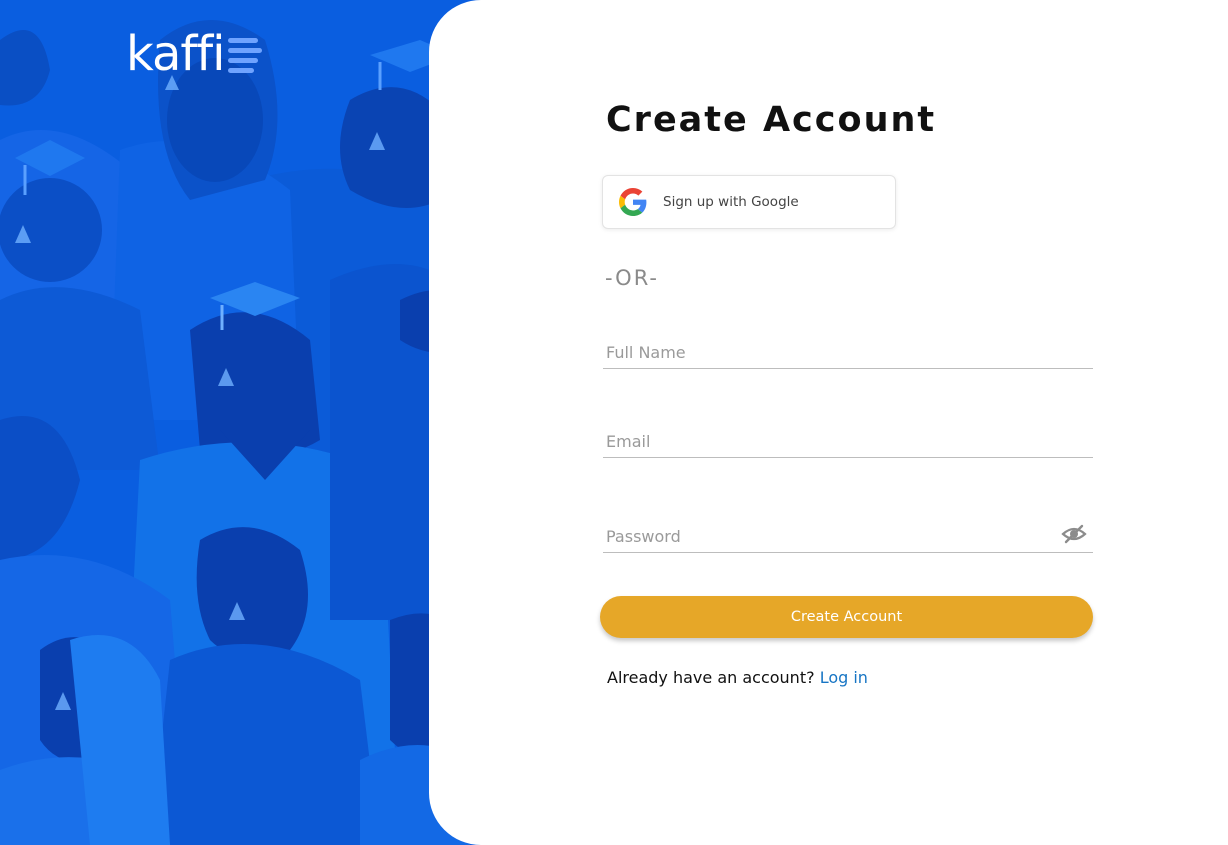 The height and width of the screenshot is (845, 1228). Describe the element at coordinates (846, 617) in the screenshot. I see `create-account-button: Create Account` at that location.